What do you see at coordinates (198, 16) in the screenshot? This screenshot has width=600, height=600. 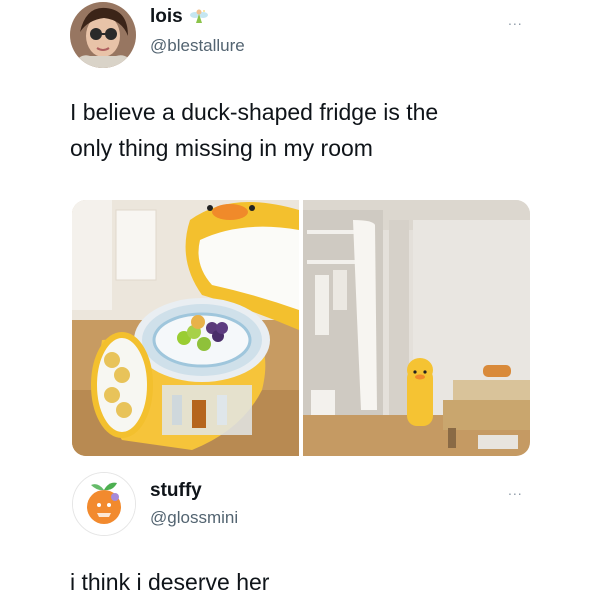 I see `fairy-emoji-icon` at bounding box center [198, 16].